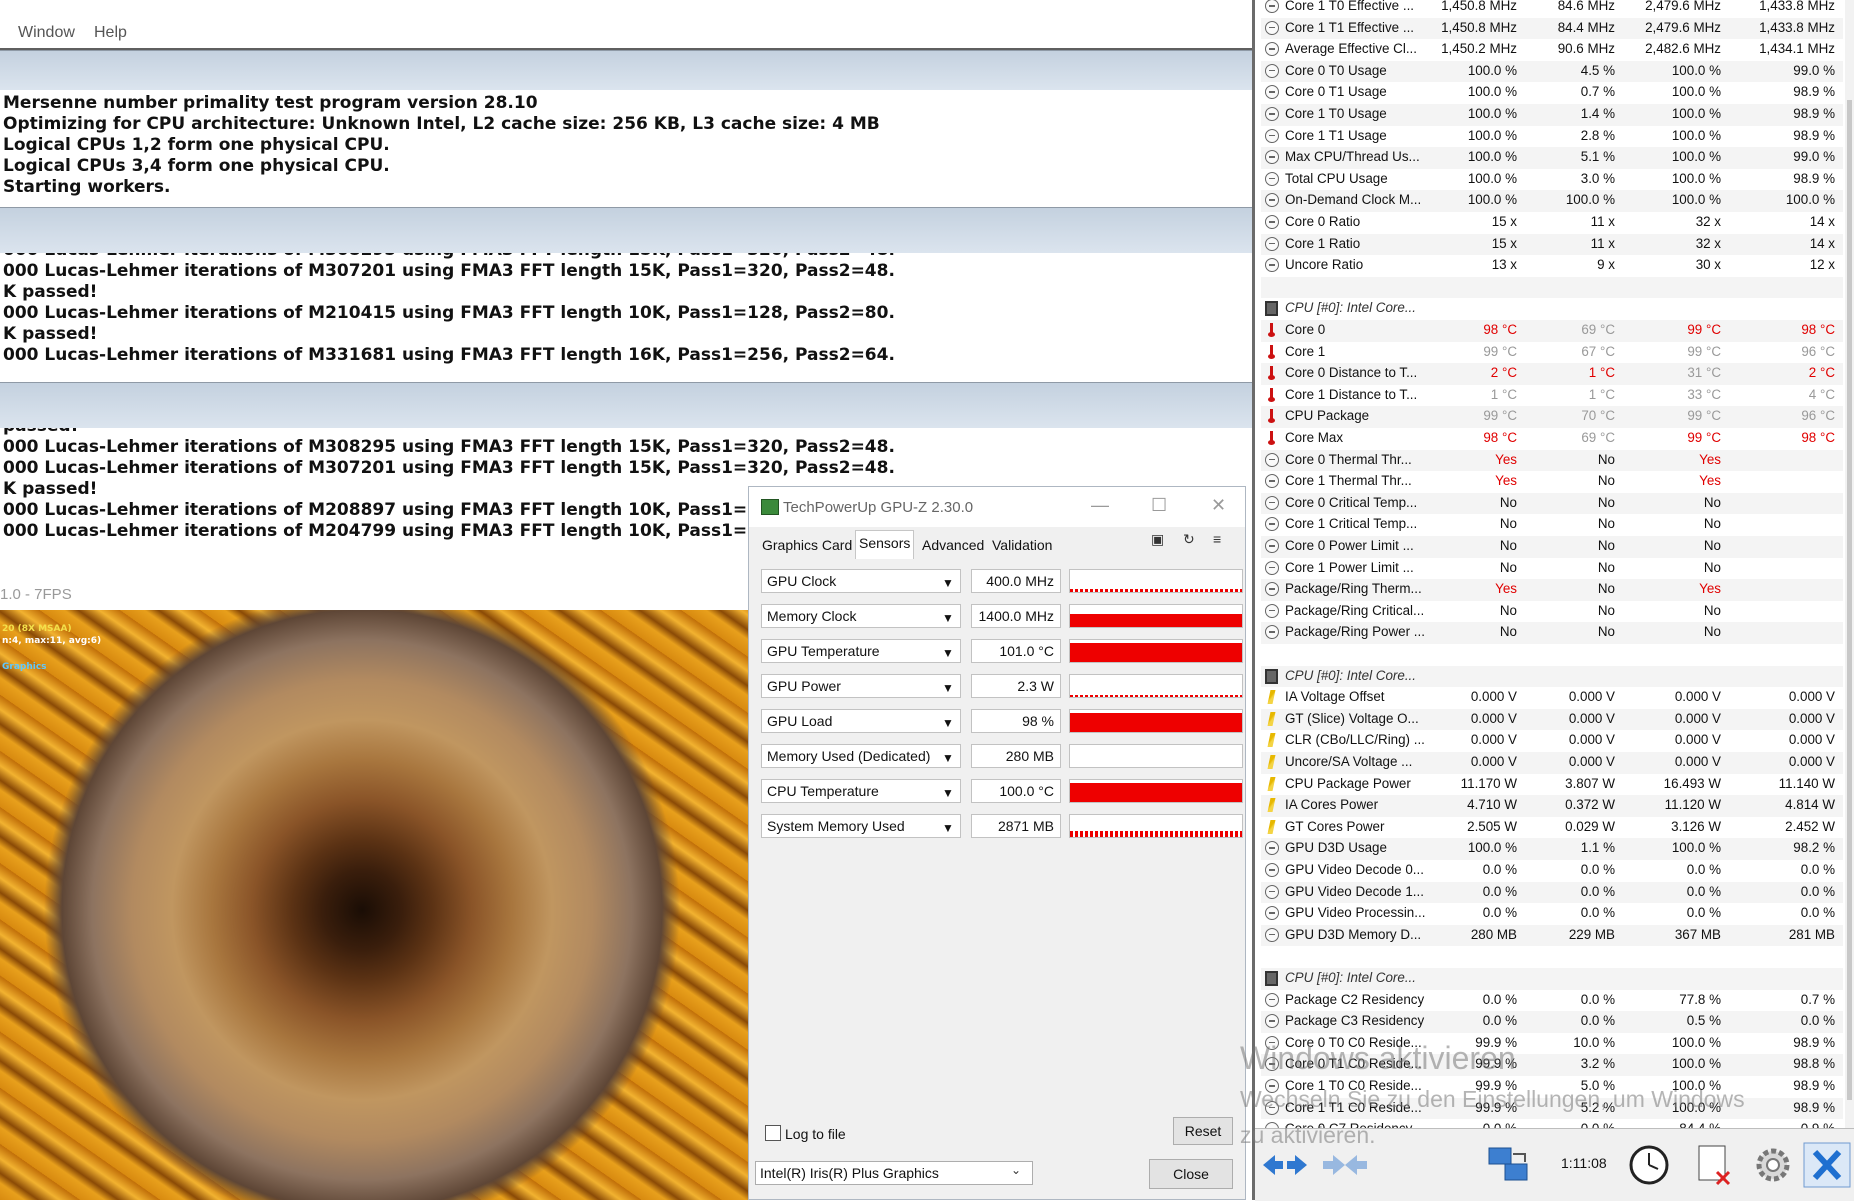 This screenshot has width=1854, height=1201. I want to click on menu-help: Help, so click(110, 33).